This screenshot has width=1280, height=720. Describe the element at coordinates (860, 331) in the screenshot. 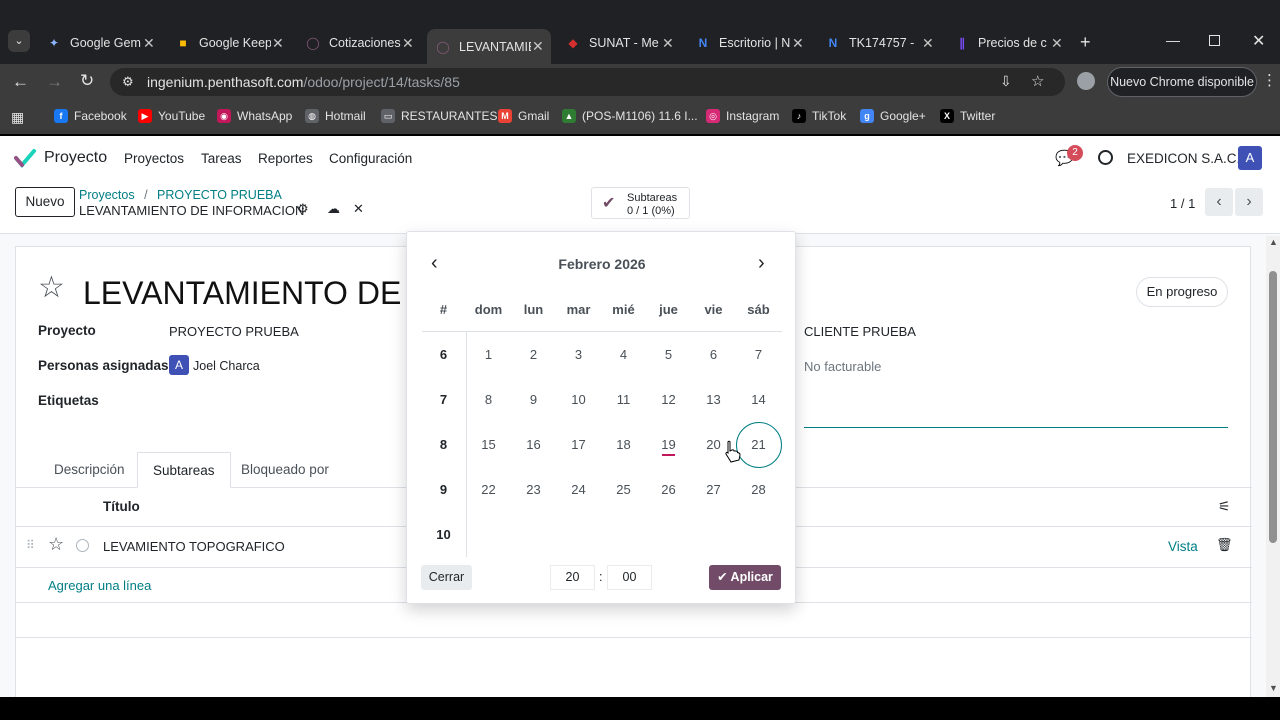

I see `customer-value: CLIENTE PRUEBA` at that location.